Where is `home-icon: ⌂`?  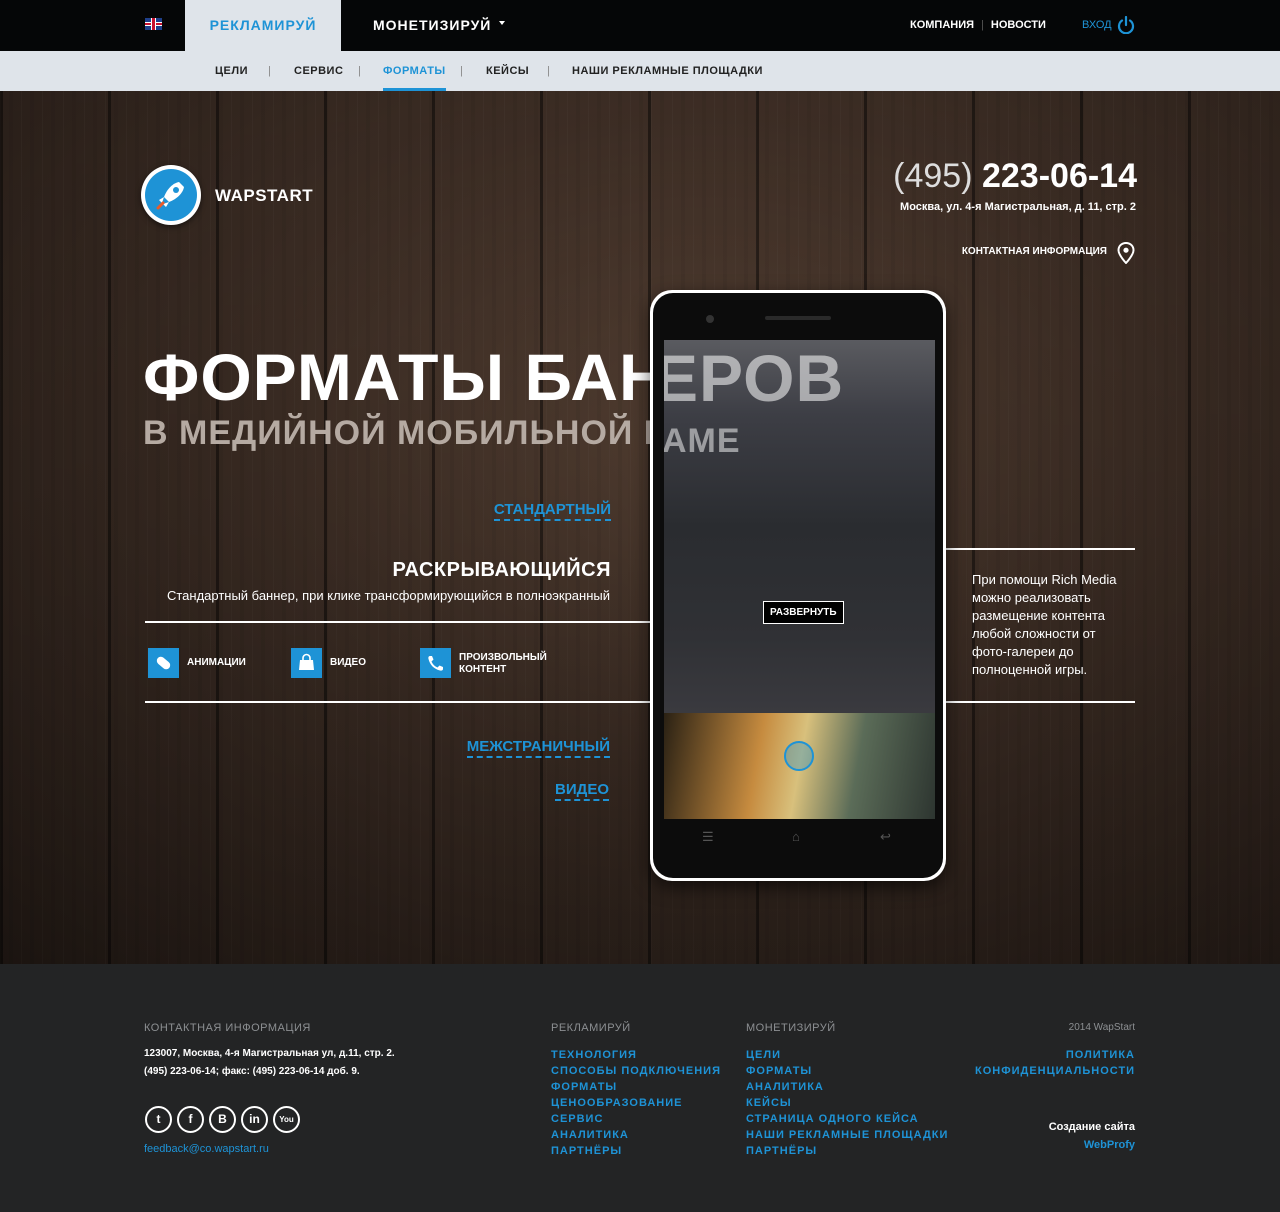
home-icon: ⌂ is located at coordinates (796, 836).